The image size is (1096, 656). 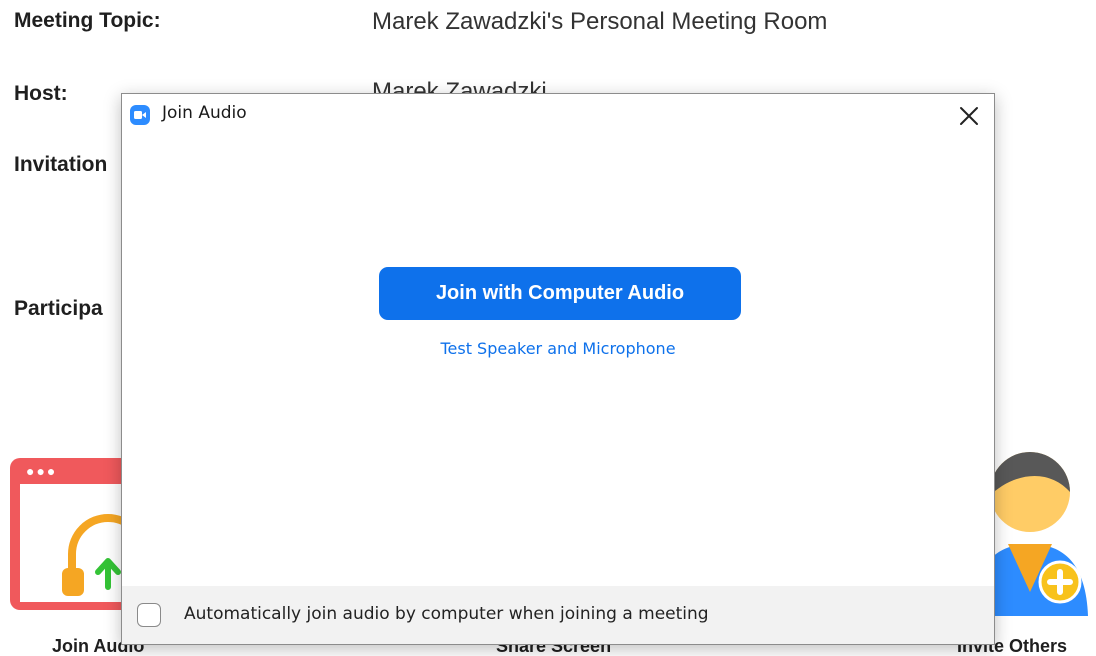 I want to click on dialog-title: Join Audio, so click(x=204, y=113).